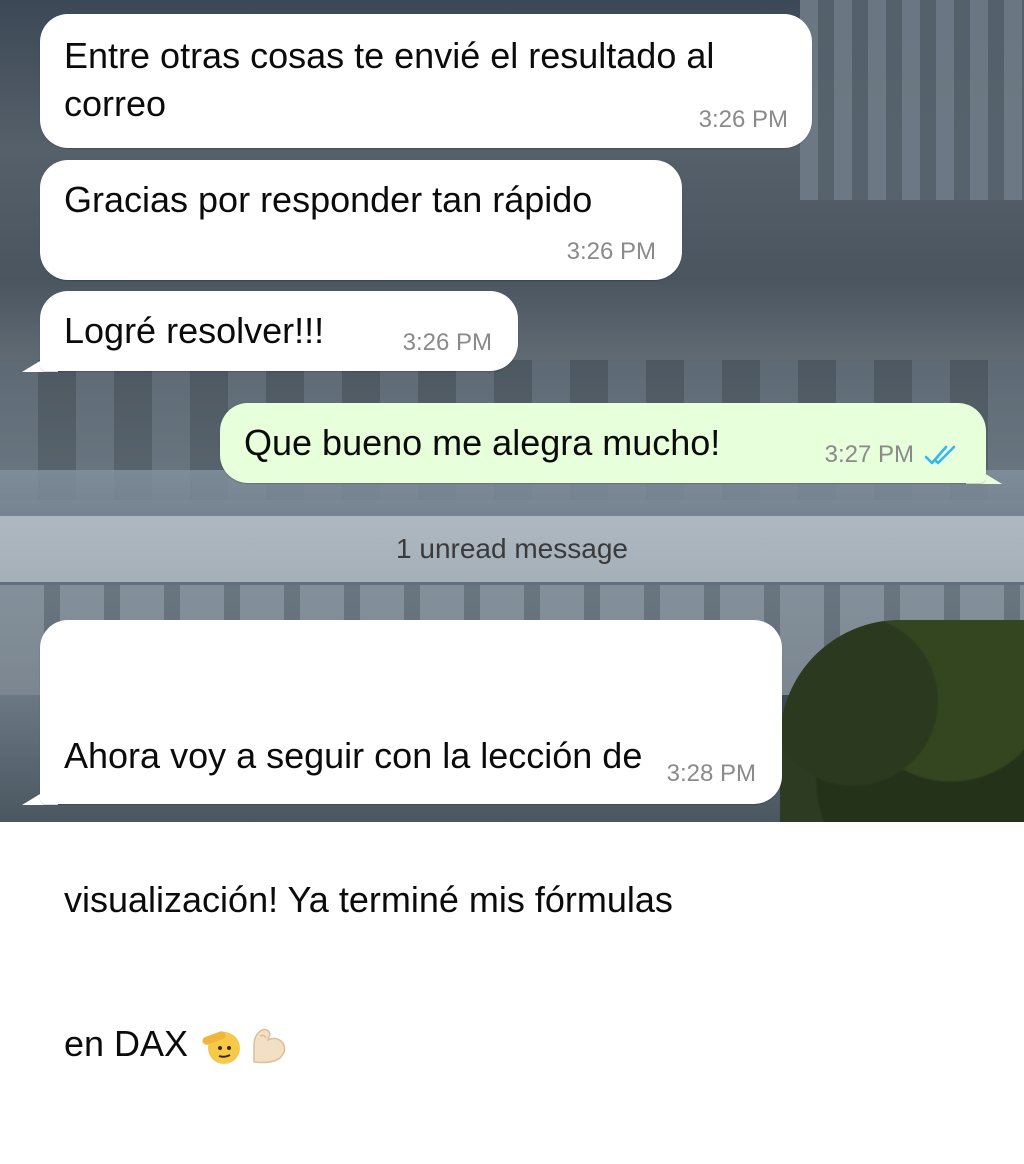  Describe the element at coordinates (711, 773) in the screenshot. I see `message-timestamp: 3:28 PM` at that location.